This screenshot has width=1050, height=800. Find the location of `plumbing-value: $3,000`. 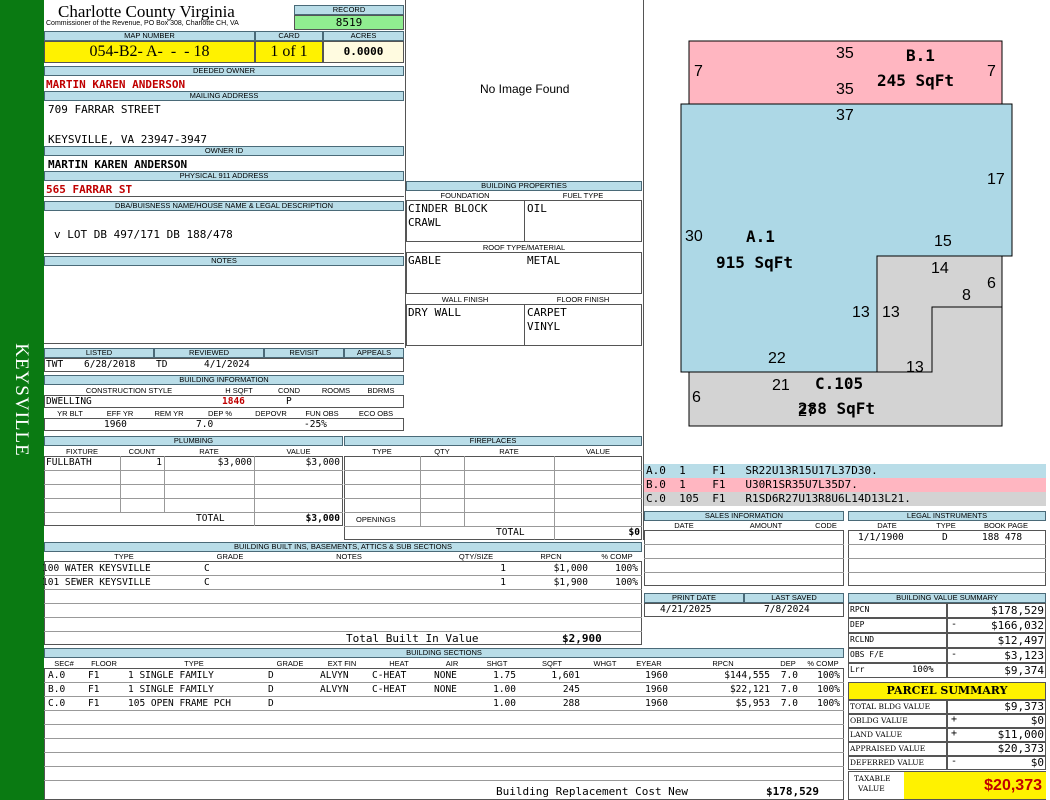

plumbing-value: $3,000 is located at coordinates (322, 462).